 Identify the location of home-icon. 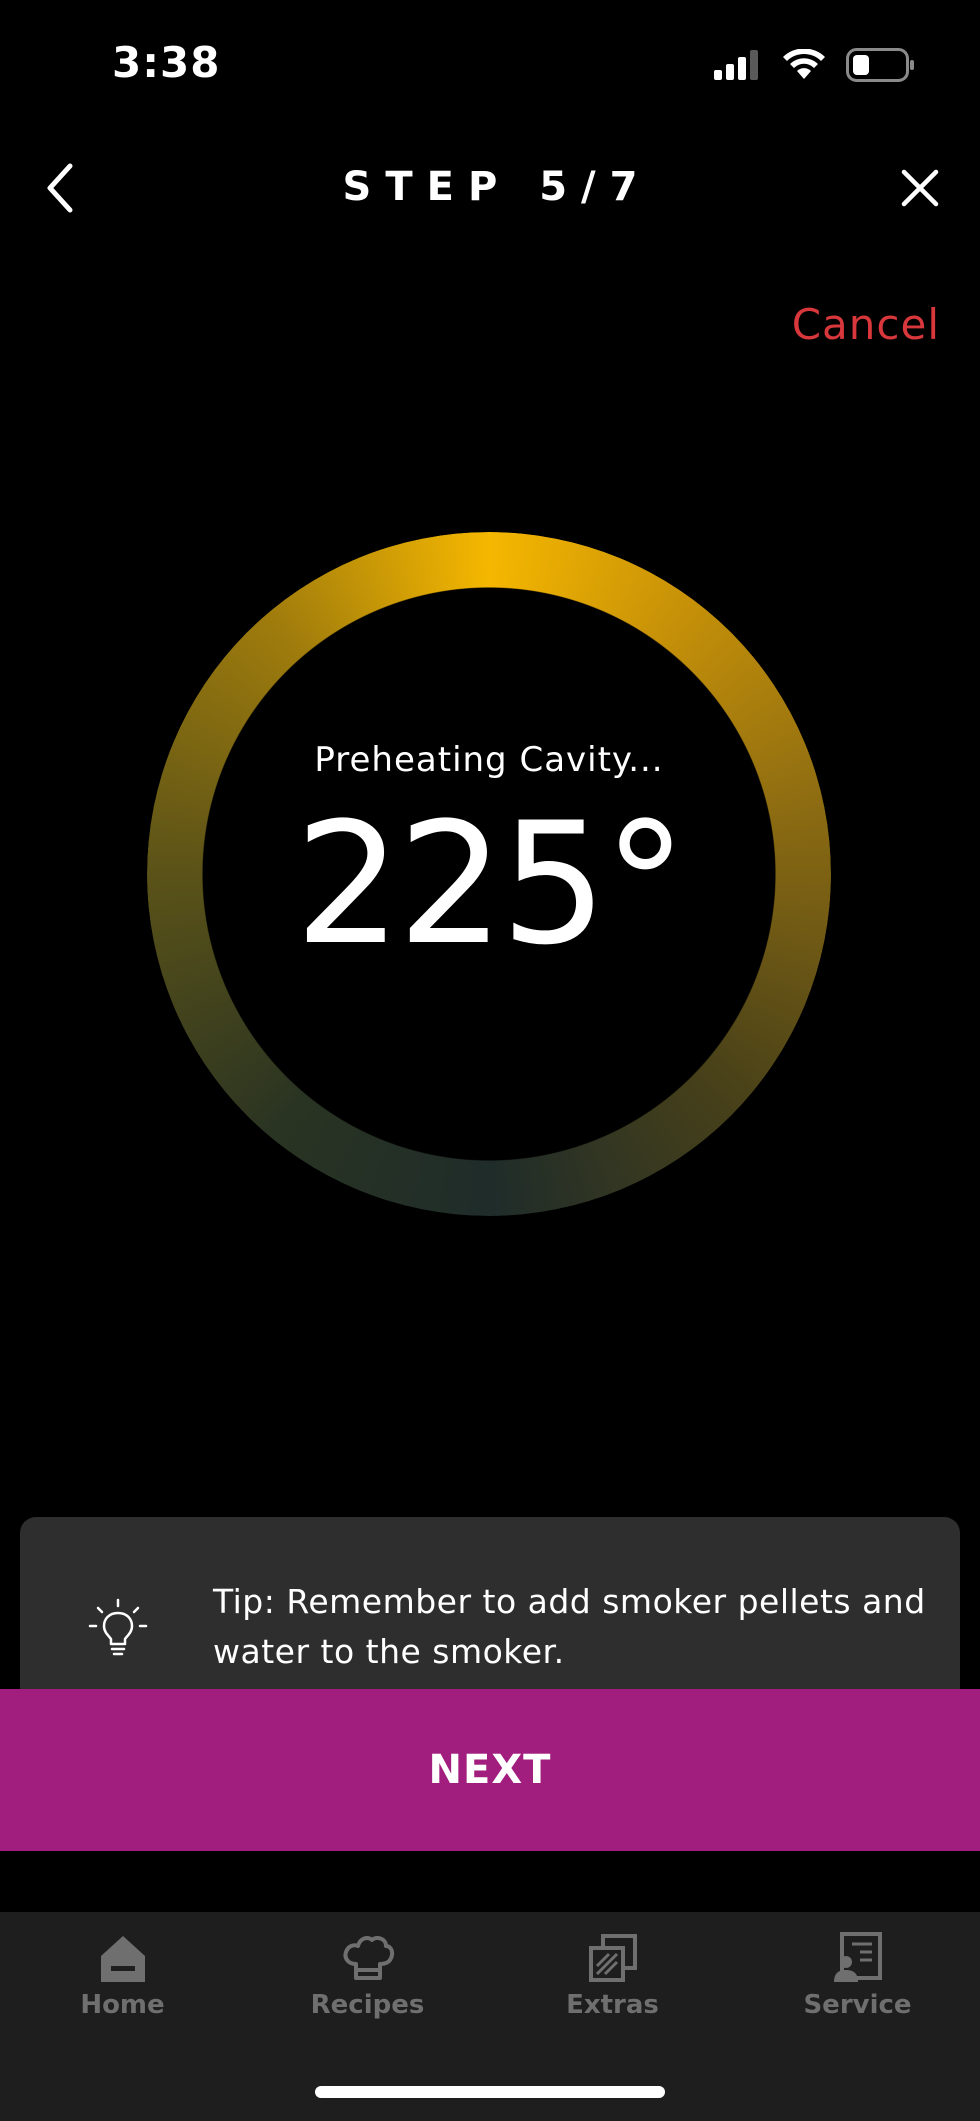
(123, 1958).